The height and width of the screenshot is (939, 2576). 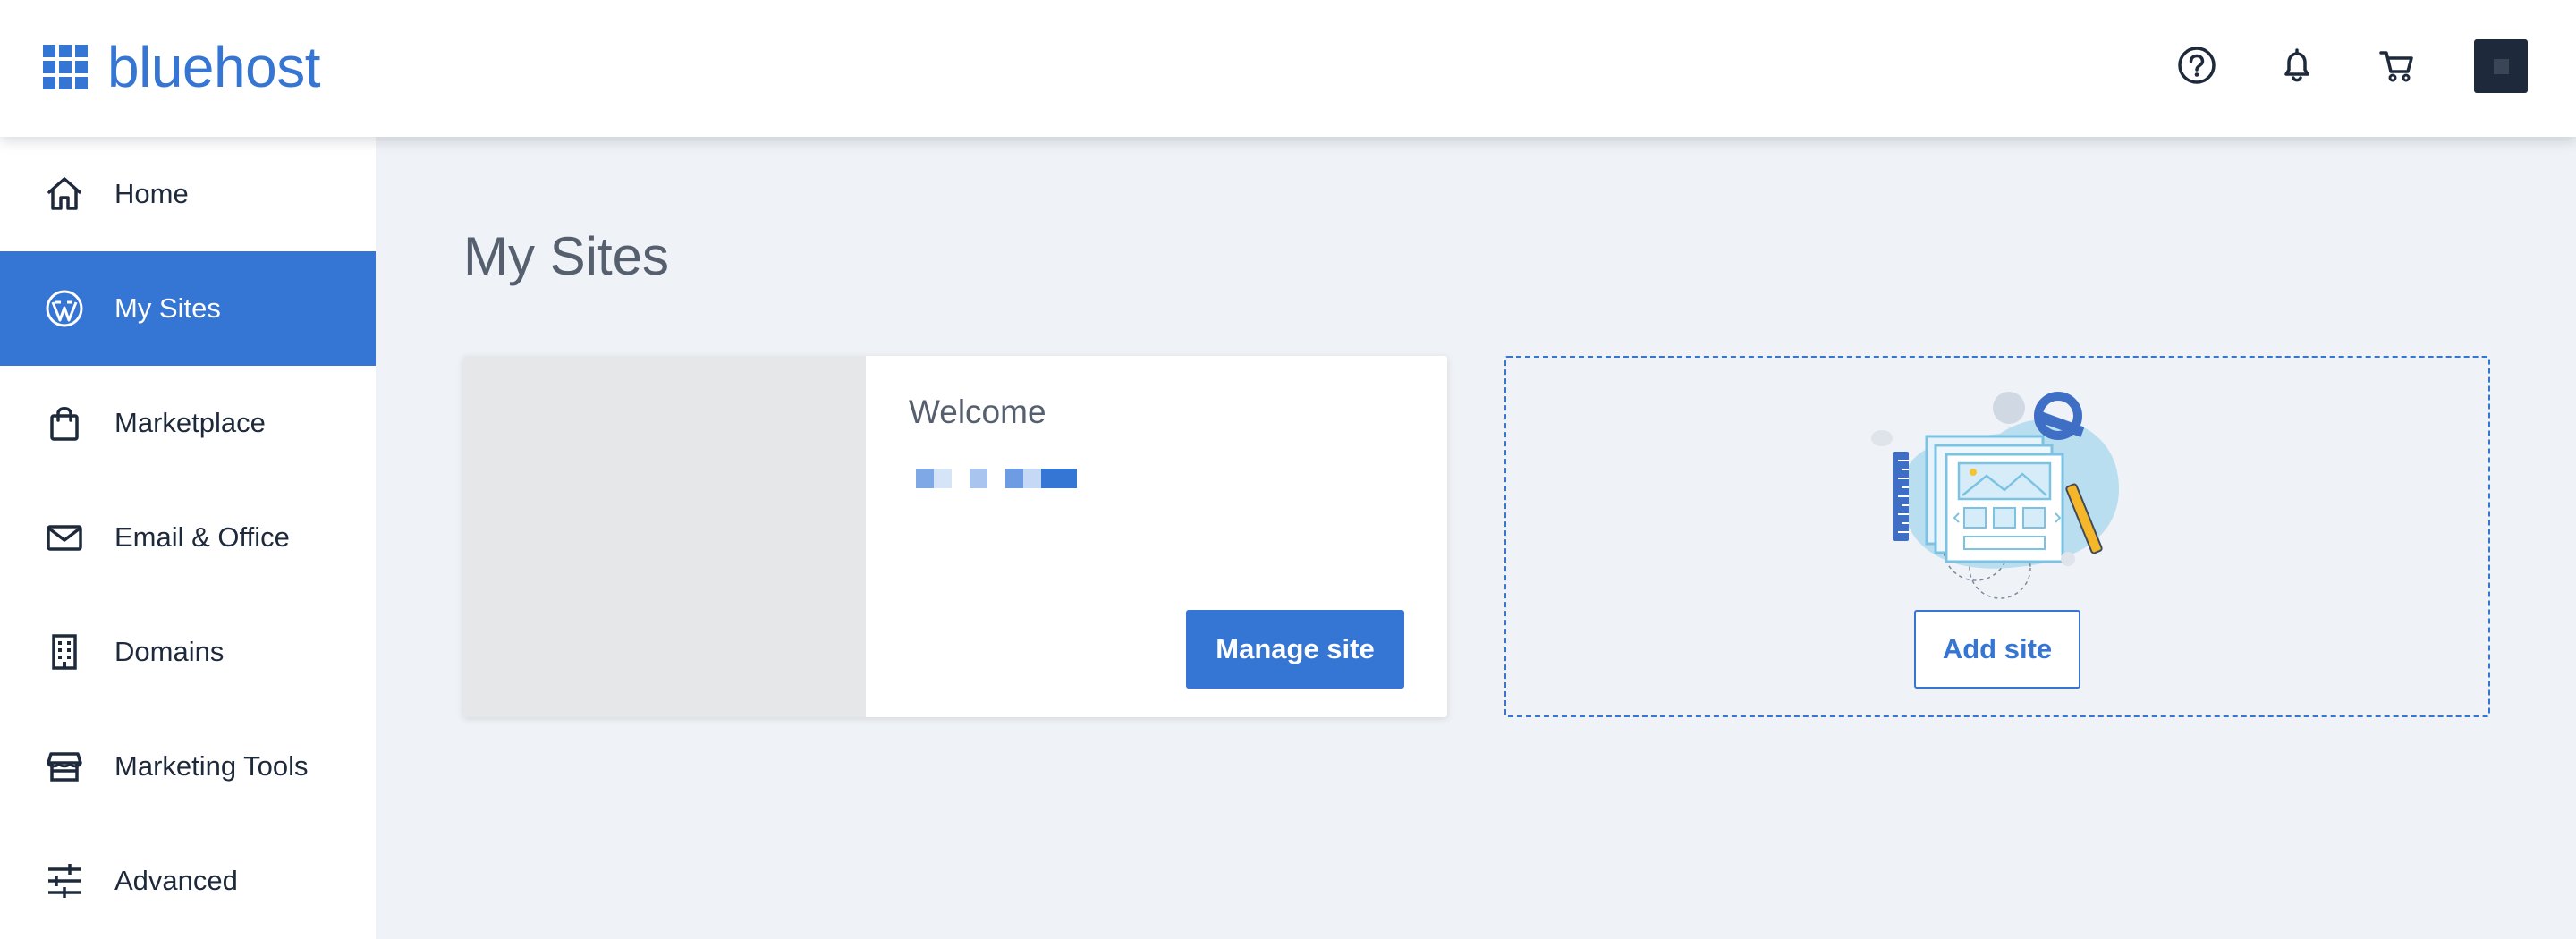 What do you see at coordinates (2196, 65) in the screenshot?
I see `help-icon` at bounding box center [2196, 65].